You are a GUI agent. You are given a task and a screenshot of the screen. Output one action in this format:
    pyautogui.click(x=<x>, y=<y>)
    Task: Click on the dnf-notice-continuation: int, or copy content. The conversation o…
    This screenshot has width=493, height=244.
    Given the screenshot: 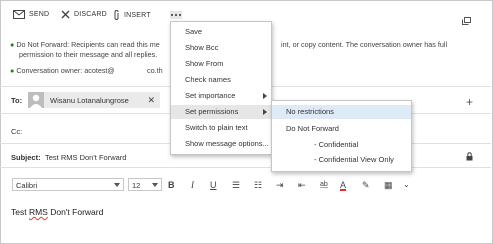 What is the action you would take?
    pyautogui.click(x=364, y=44)
    